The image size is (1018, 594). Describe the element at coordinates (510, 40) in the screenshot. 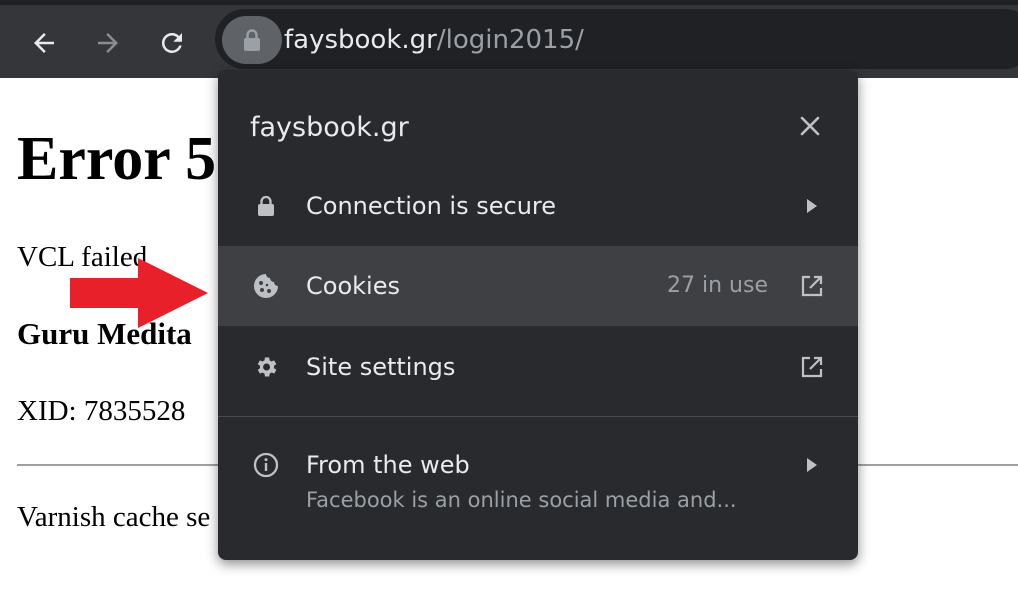

I see `url-path: /login2015/` at that location.